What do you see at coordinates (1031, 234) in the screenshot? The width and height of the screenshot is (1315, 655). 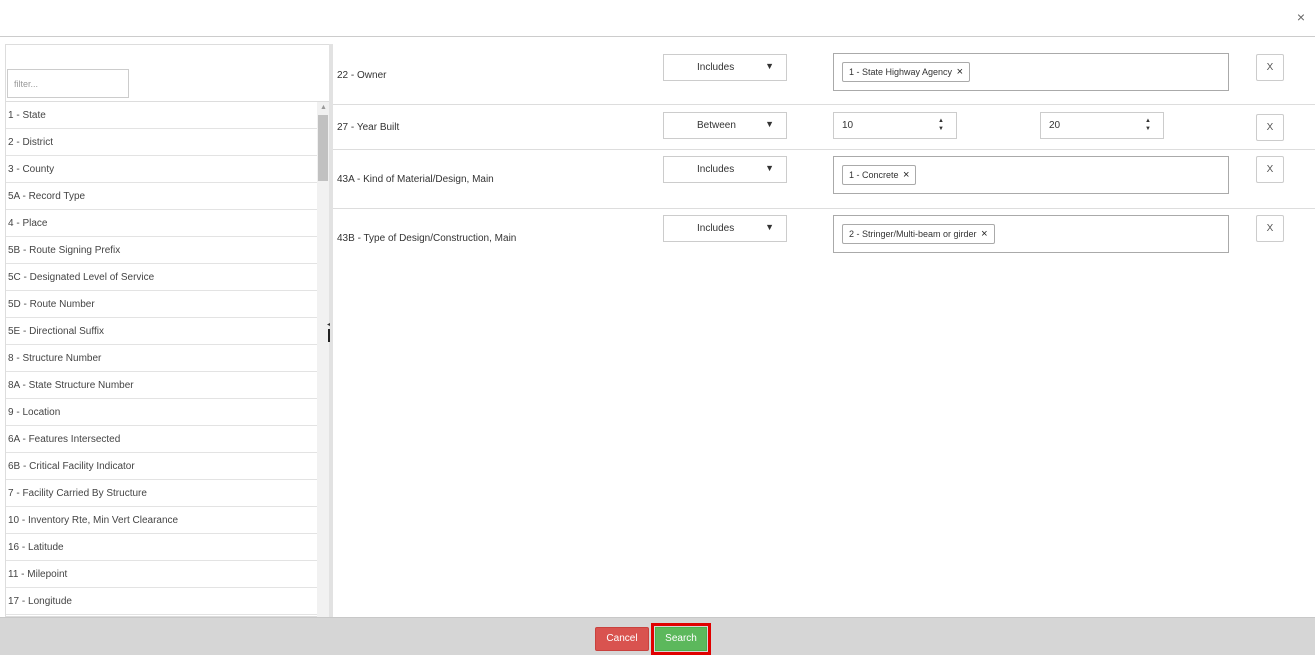 I see `value-tag-input: 2 - Stringer/Multi-beam or girder ×` at bounding box center [1031, 234].